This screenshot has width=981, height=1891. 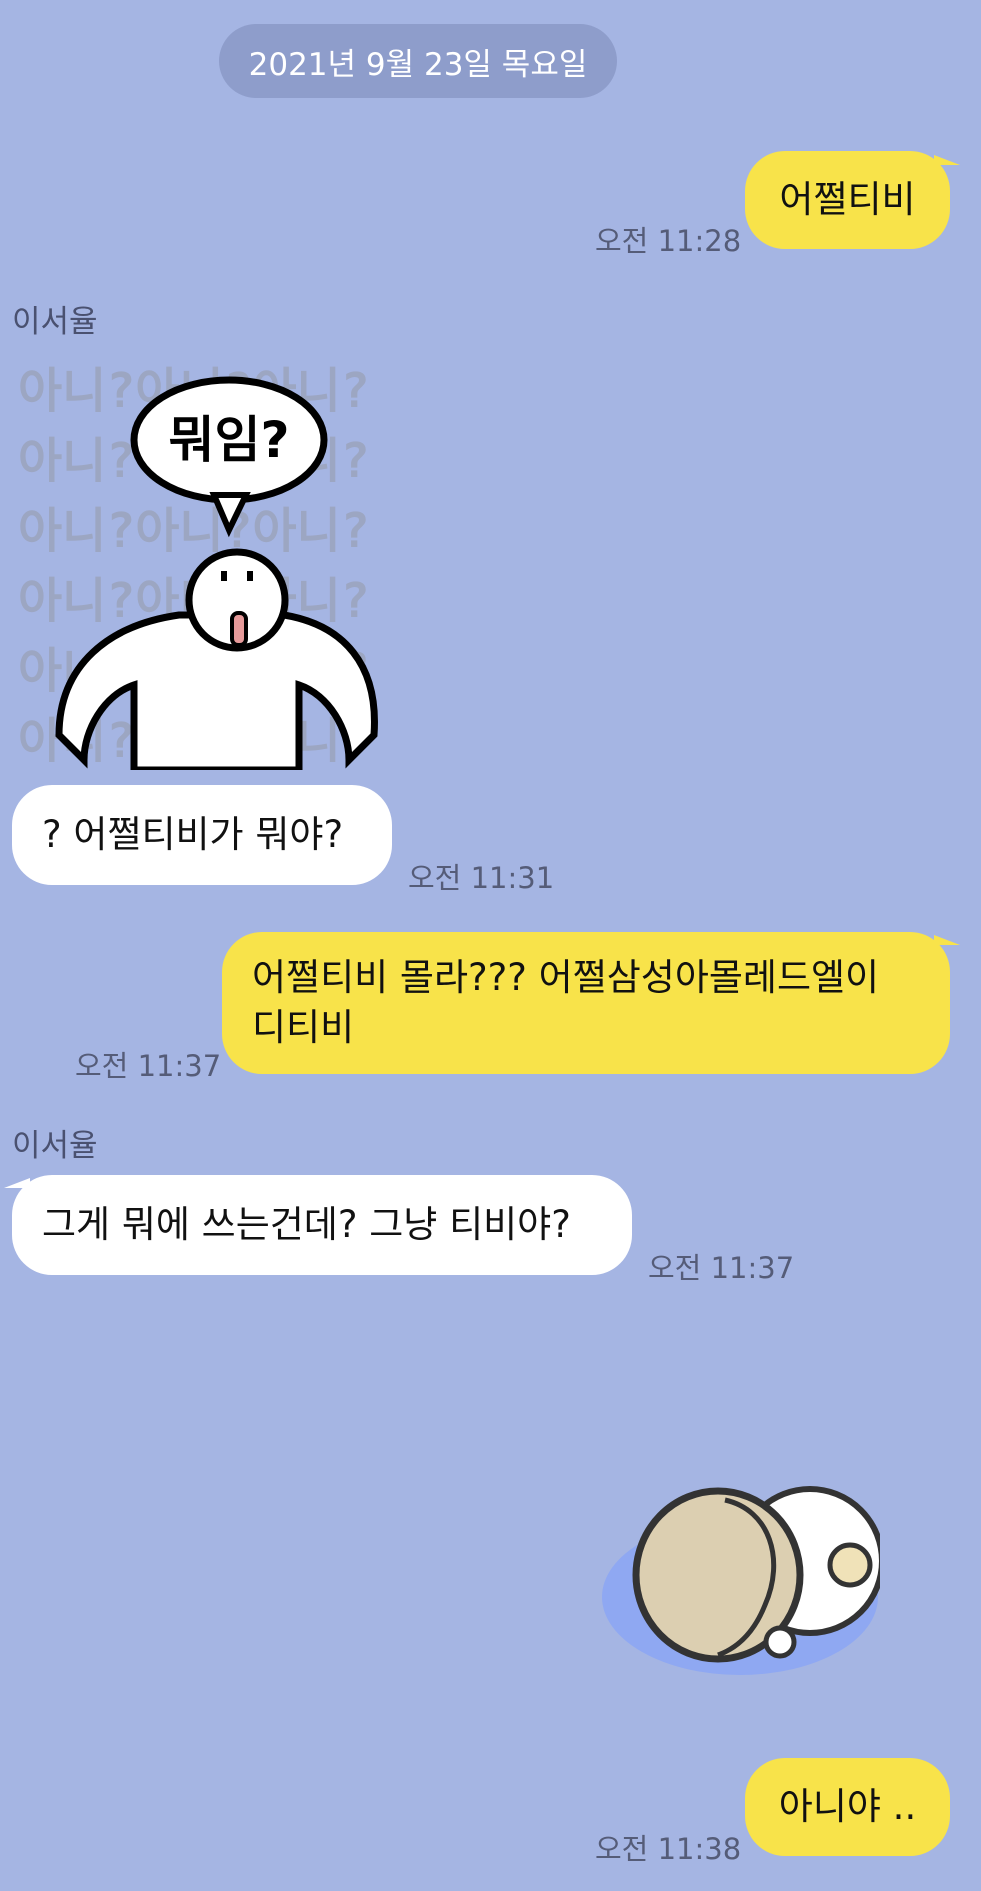 What do you see at coordinates (566, 977) in the screenshot?
I see `message-text-line: 어쩔티비 몰라??? 어쩔삼성아몰레드엘이` at bounding box center [566, 977].